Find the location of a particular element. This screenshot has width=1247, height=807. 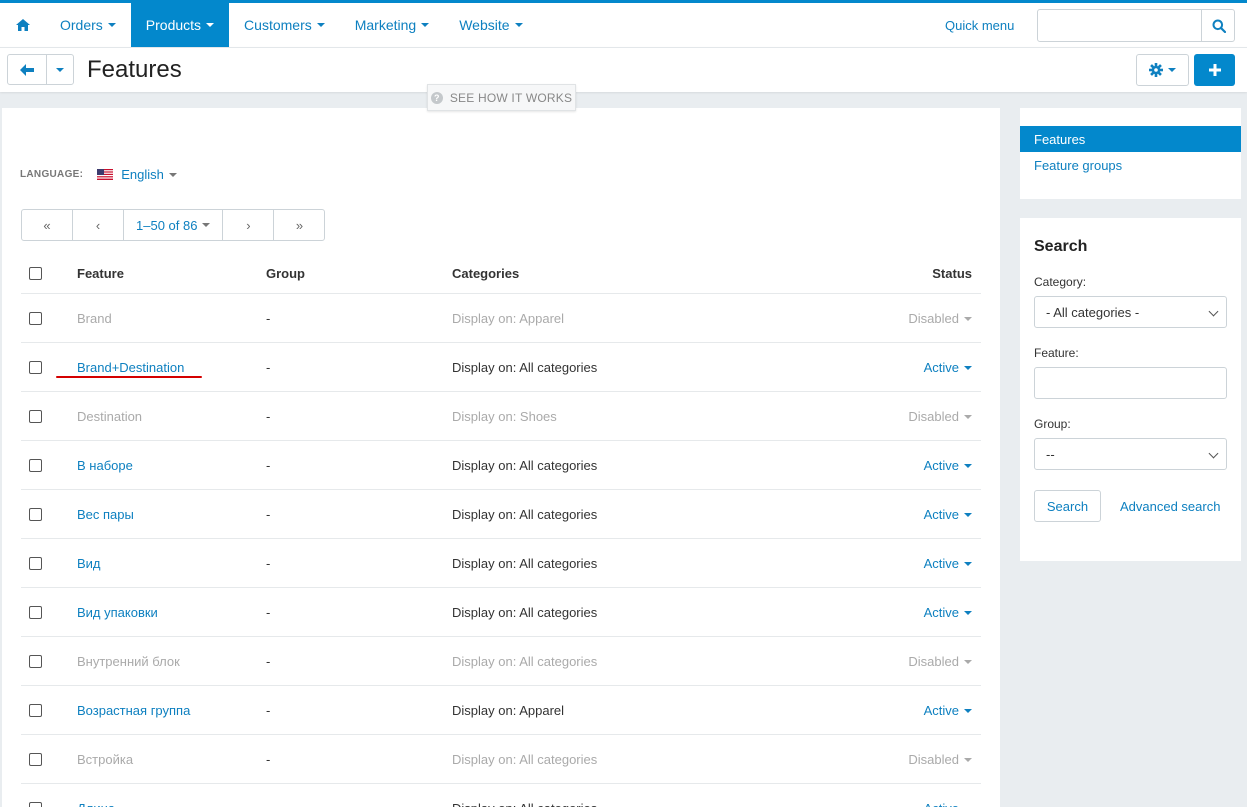

feature-name-link: Brand is located at coordinates (94, 318).